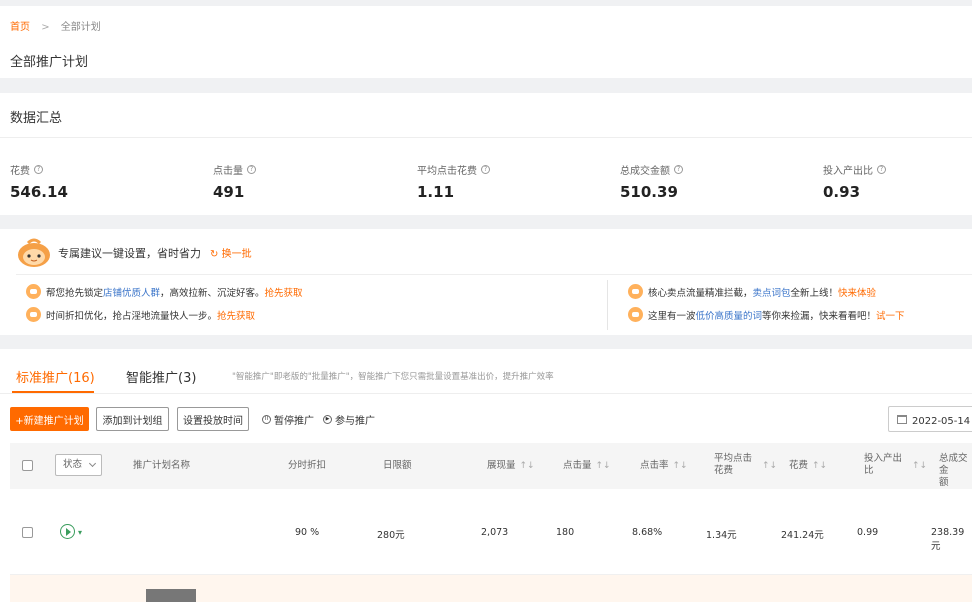 The image size is (972, 602). I want to click on tip-link: 卖点词包, so click(772, 292).